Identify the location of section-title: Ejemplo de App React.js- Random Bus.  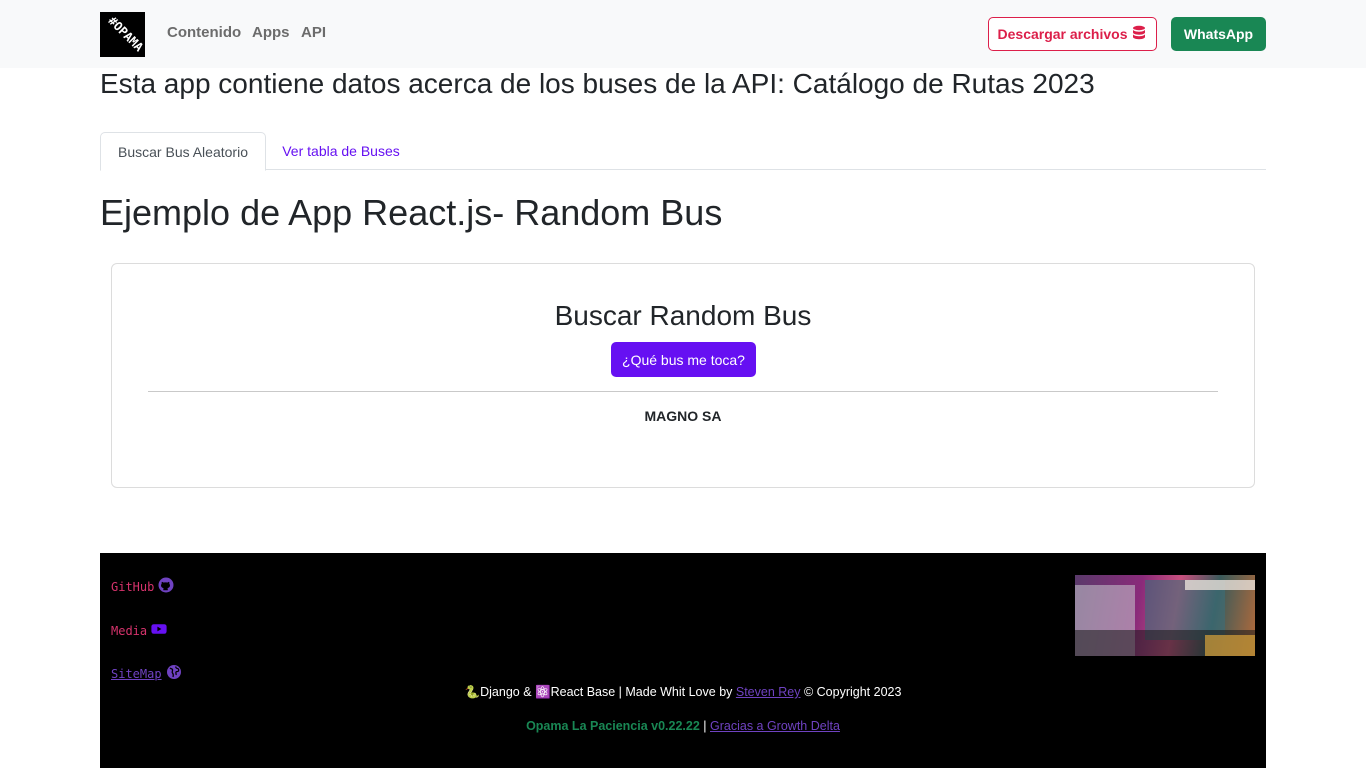
(411, 212).